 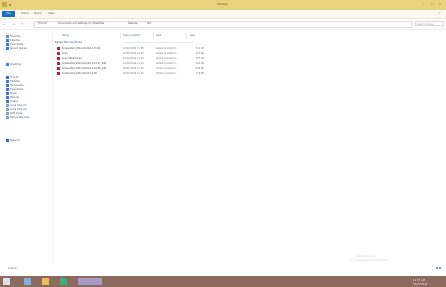 What do you see at coordinates (14, 101) in the screenshot?
I see `nav-videos: Videos` at bounding box center [14, 101].